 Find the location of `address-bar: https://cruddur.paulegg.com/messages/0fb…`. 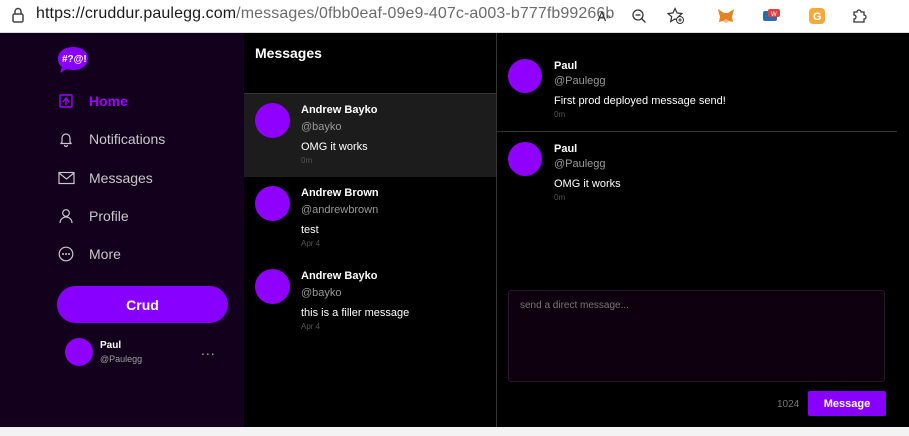

address-bar: https://cruddur.paulegg.com/messages/0fb… is located at coordinates (325, 14).